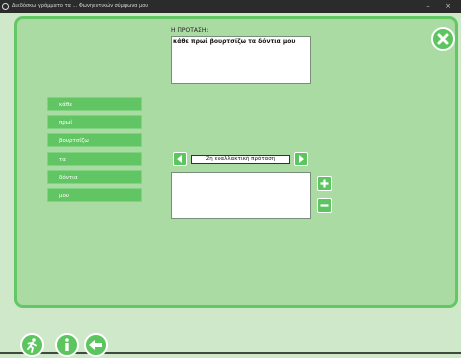 Image resolution: width=461 pixels, height=358 pixels. Describe the element at coordinates (240, 159) in the screenshot. I see `alternative-label: 2η εναλλακτική πρόταση` at that location.